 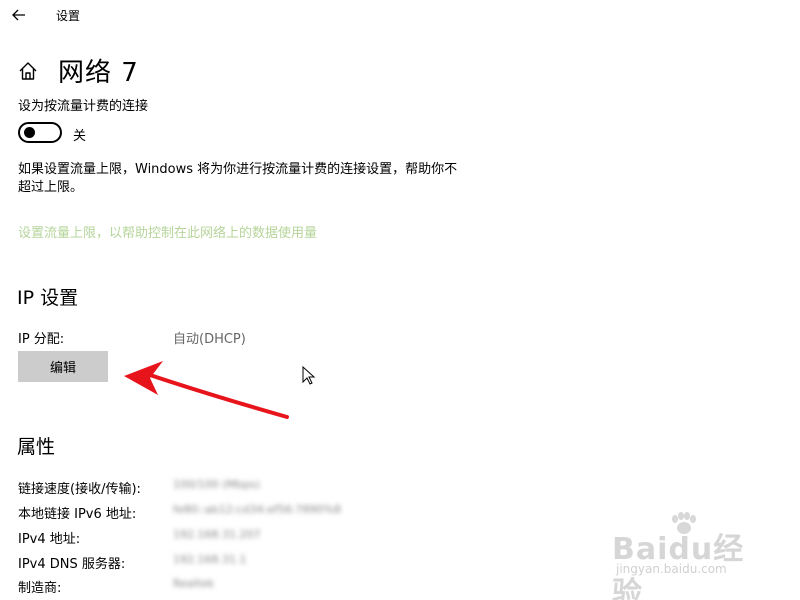 I want to click on back-button, so click(x=19, y=15).